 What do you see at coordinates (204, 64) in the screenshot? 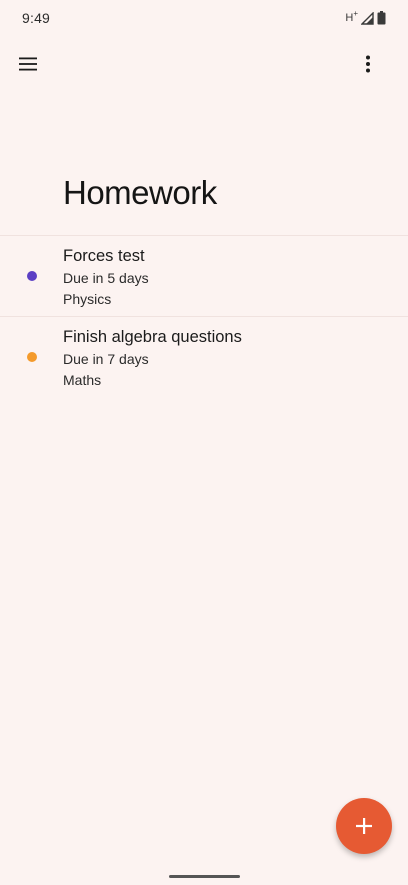
I see `app-bar` at bounding box center [204, 64].